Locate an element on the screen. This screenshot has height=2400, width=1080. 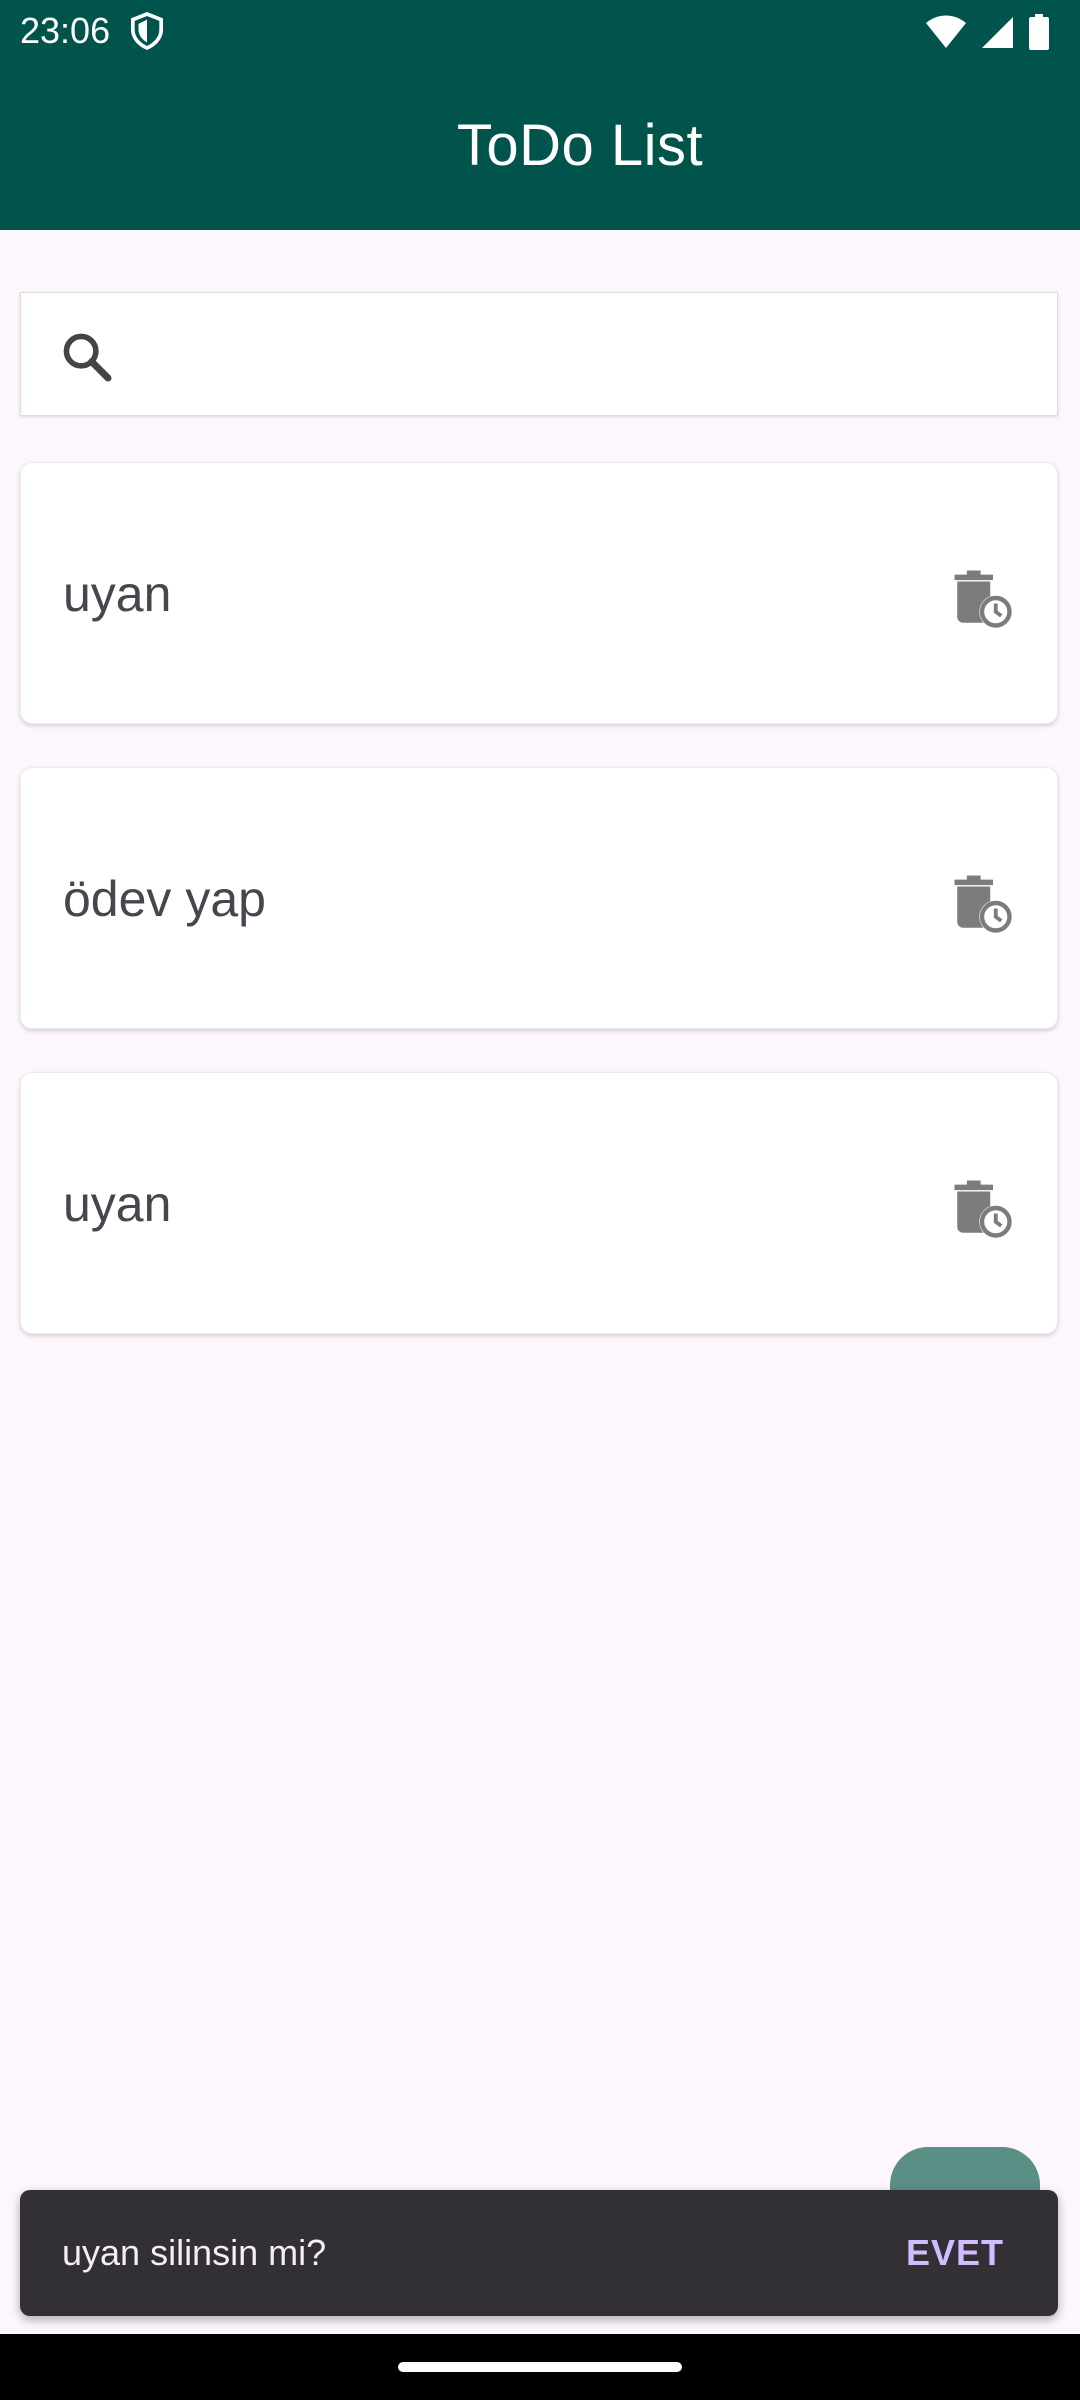
todo-title: ödev yap is located at coordinates (164, 899).